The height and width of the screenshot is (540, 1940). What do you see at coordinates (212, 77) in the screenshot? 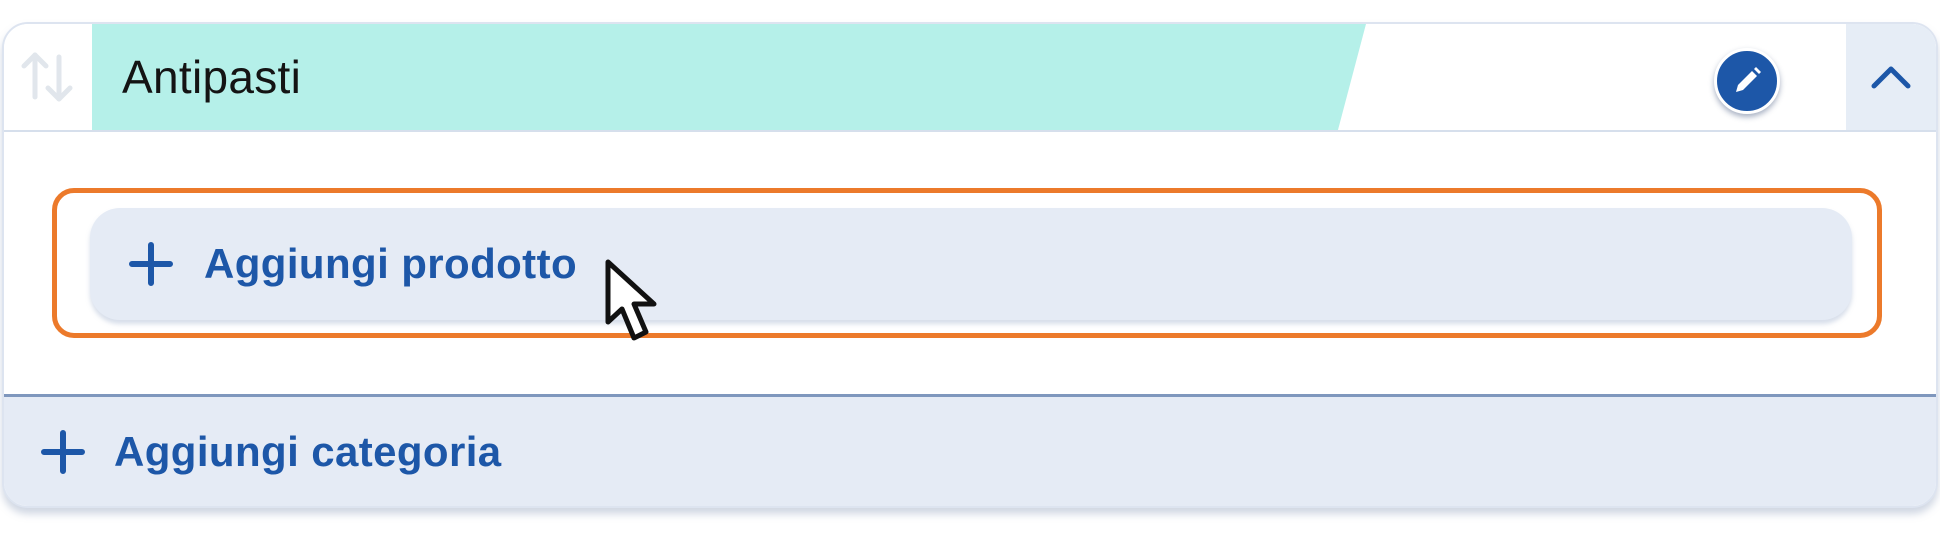
I see `category-name: Antipasti` at bounding box center [212, 77].